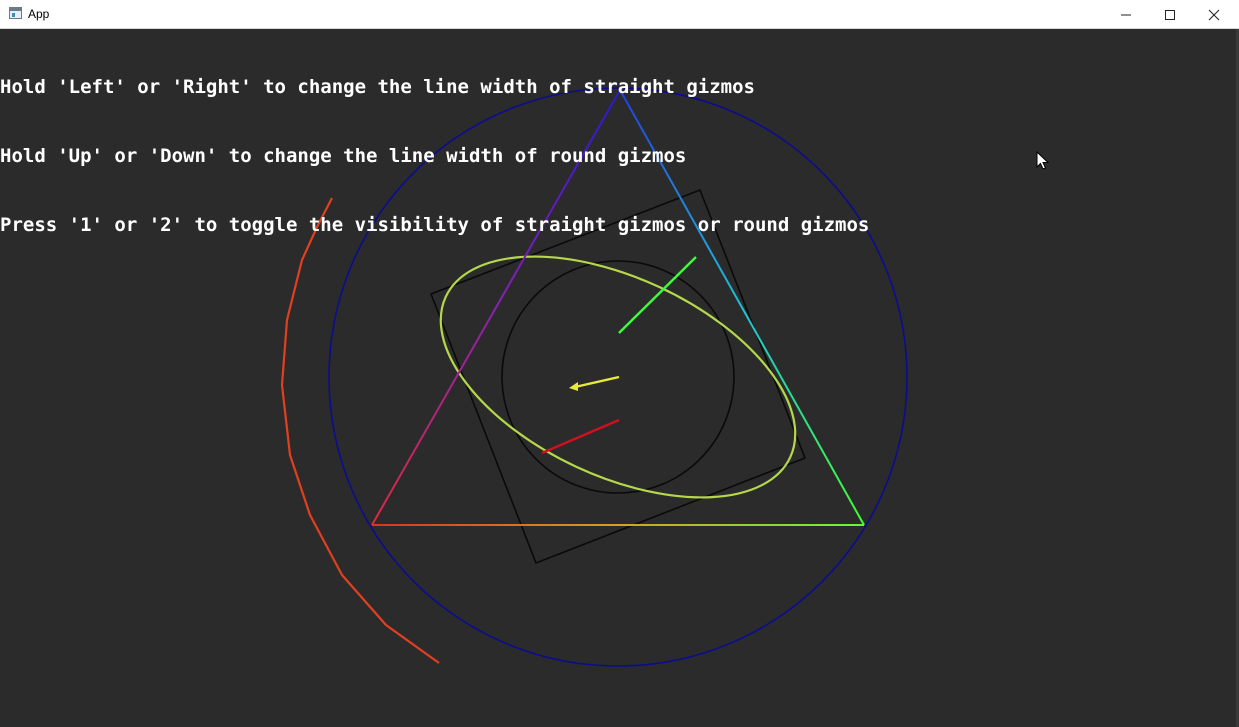 This screenshot has width=1239, height=727. I want to click on minimize-button, so click(1126, 14).